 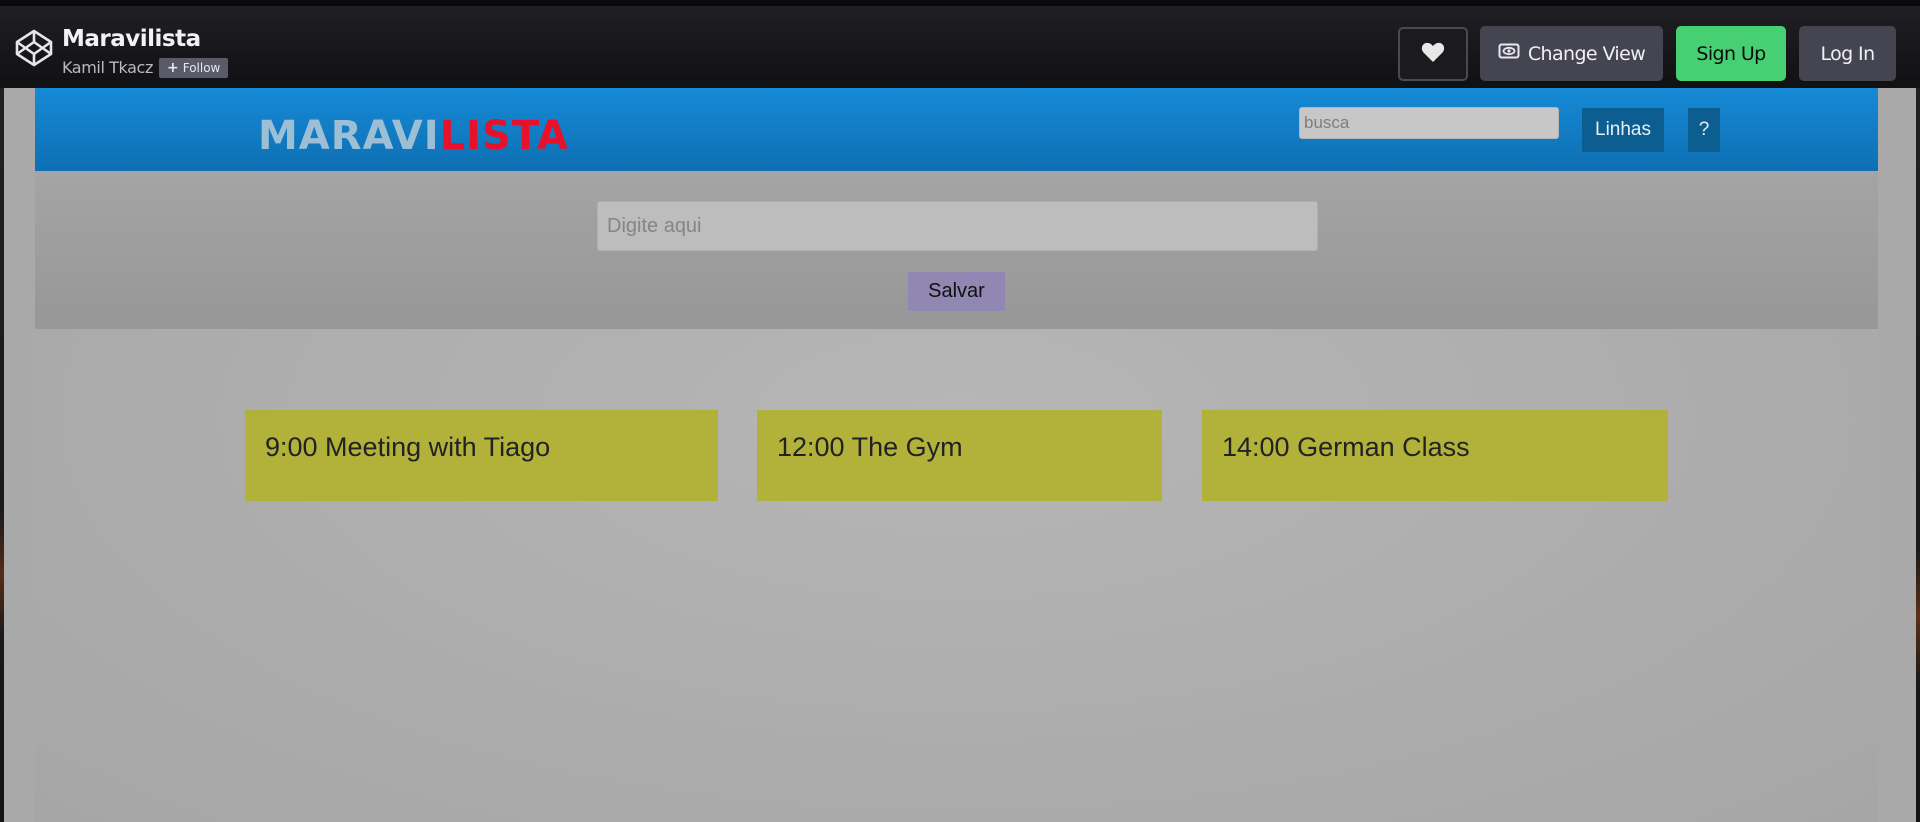 I want to click on eye-icon, so click(x=1509, y=53).